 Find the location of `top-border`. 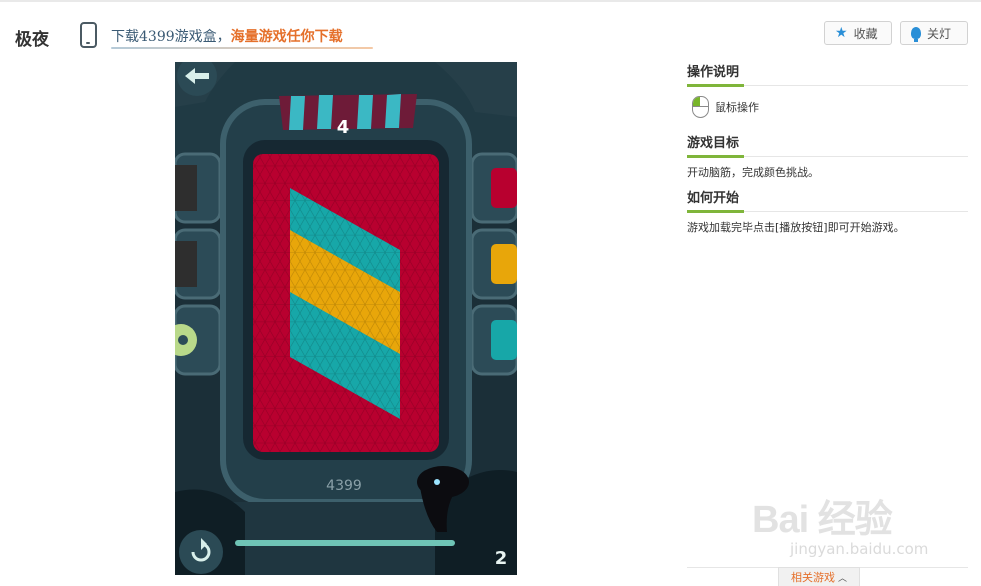

top-border is located at coordinates (490, 1).